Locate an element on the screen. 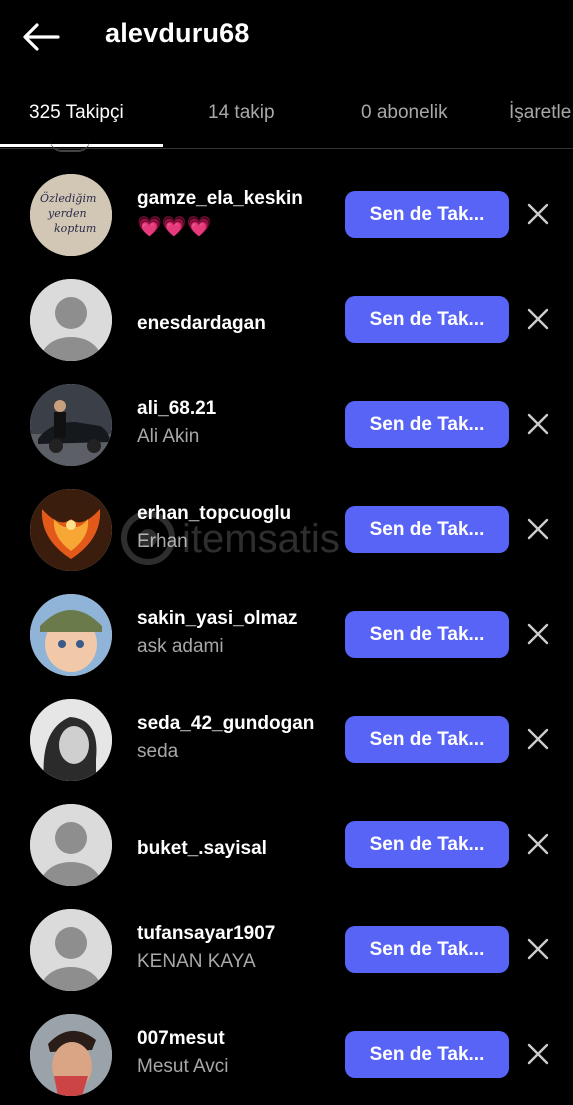 The width and height of the screenshot is (573, 1105). watermark-logo: itemsatis is located at coordinates (230, 538).